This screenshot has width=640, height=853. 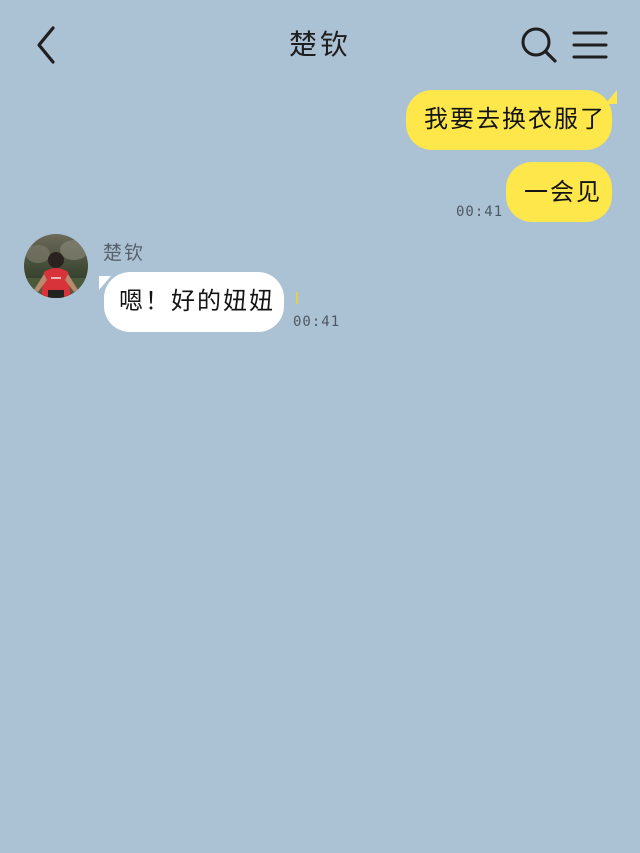 I want to click on avatar-photo, so click(x=56, y=266).